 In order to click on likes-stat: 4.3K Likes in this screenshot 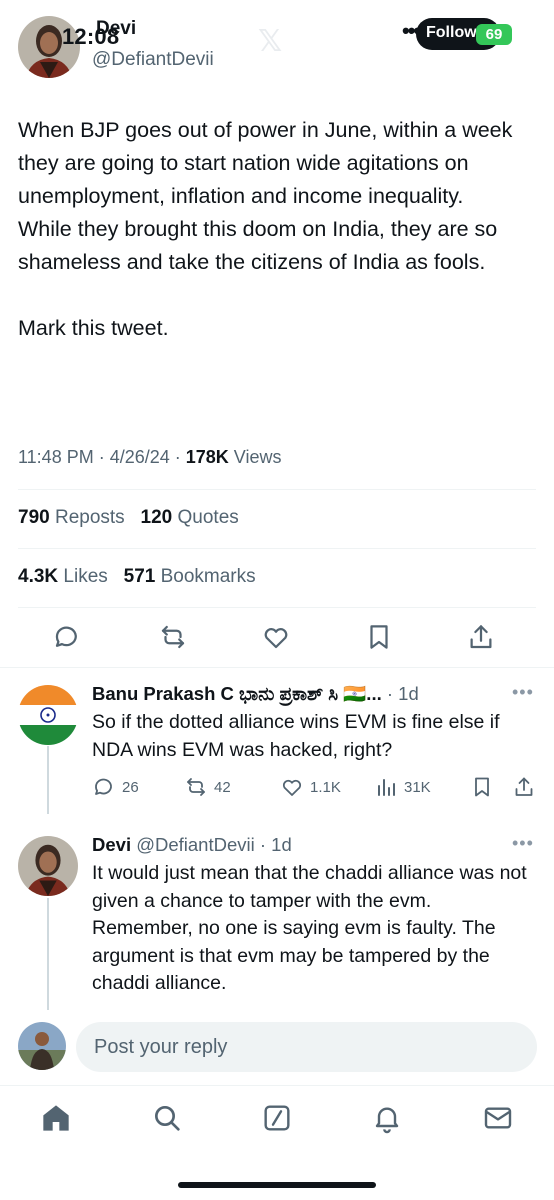, I will do `click(63, 576)`.